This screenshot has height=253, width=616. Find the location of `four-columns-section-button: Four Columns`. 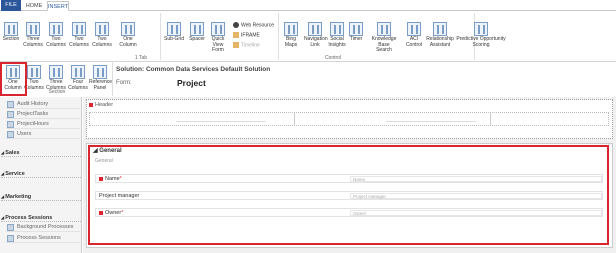

four-columns-section-button: Four Columns is located at coordinates (78, 78).